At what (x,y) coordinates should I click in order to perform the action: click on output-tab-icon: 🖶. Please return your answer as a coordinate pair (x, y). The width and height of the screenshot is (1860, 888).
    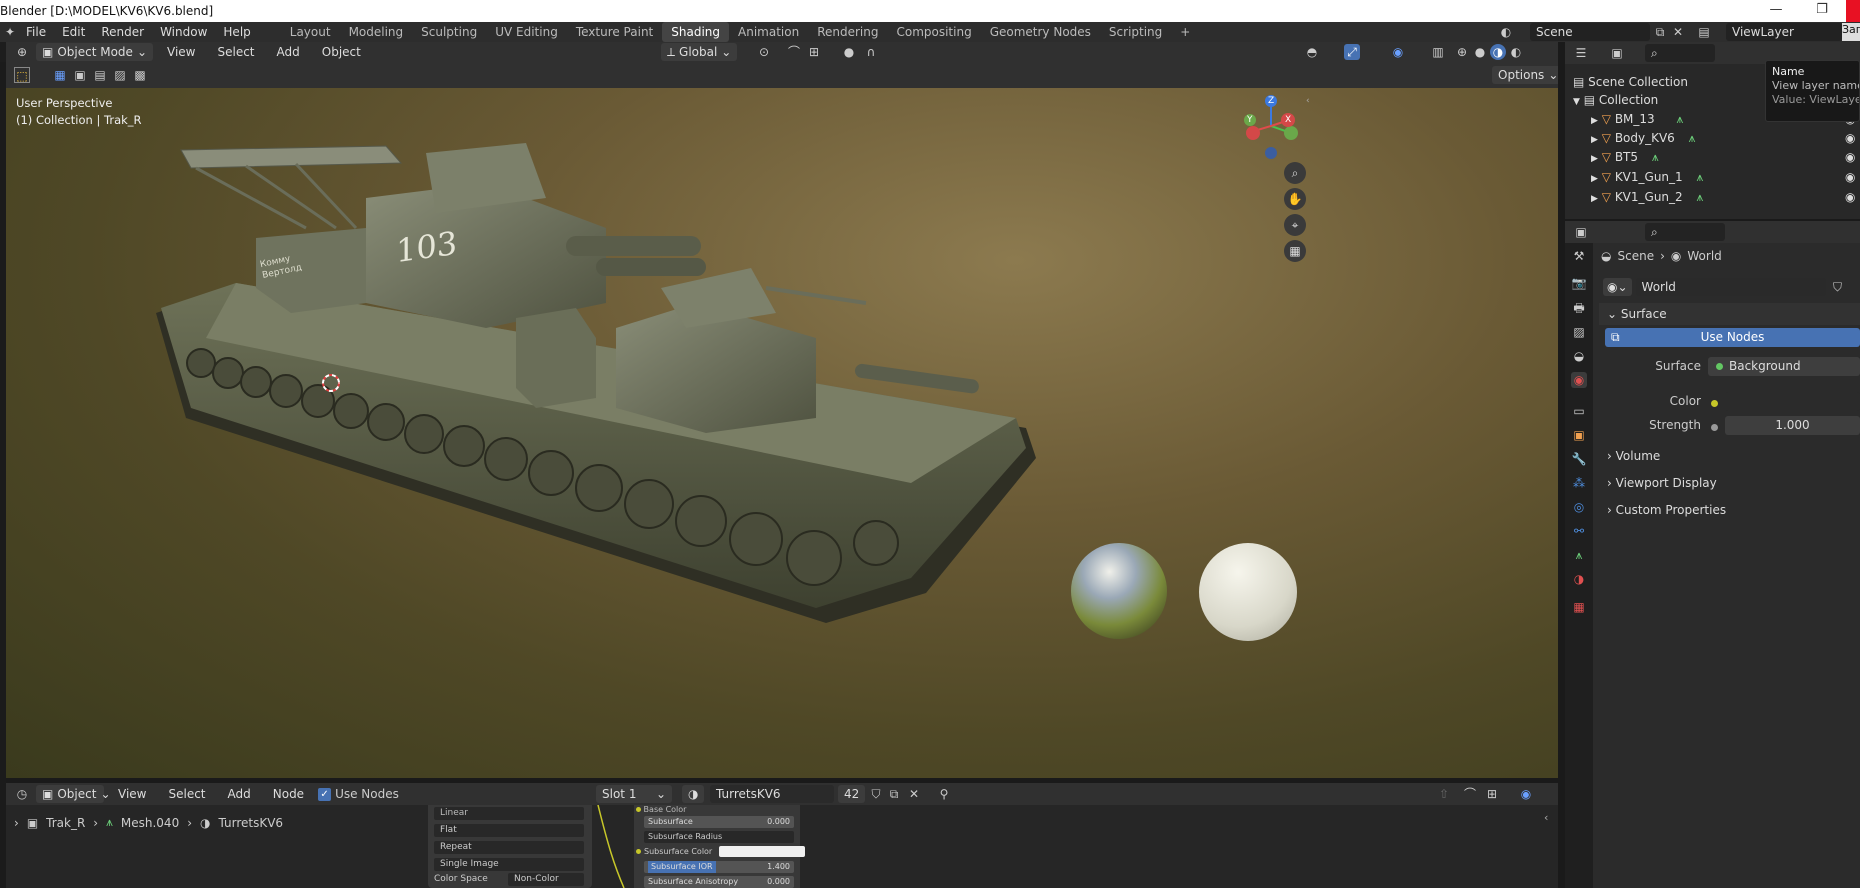
    Looking at the image, I should click on (1579, 308).